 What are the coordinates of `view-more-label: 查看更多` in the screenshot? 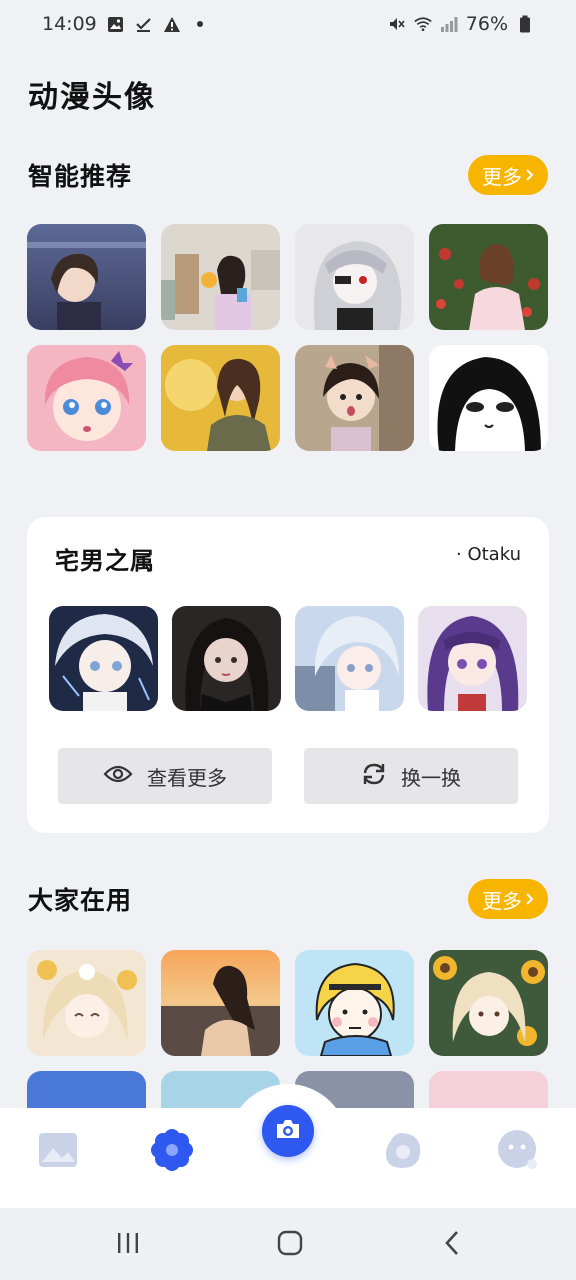 It's located at (187, 777).